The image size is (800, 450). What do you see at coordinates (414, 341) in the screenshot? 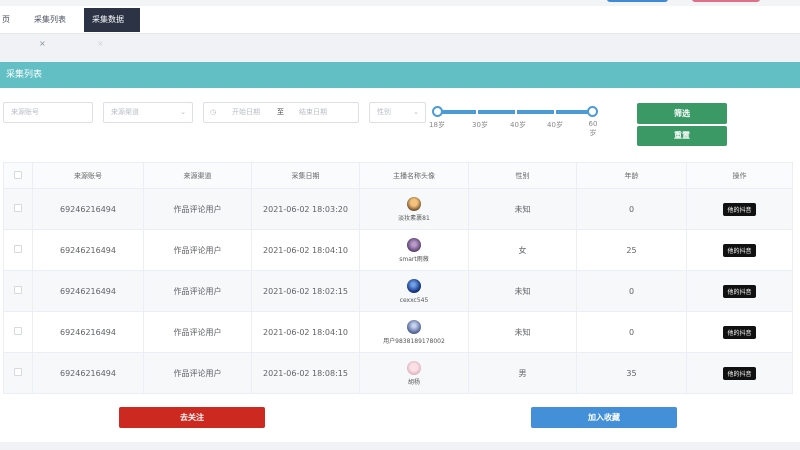
I see `anchor-name: 用户9838189178002` at bounding box center [414, 341].